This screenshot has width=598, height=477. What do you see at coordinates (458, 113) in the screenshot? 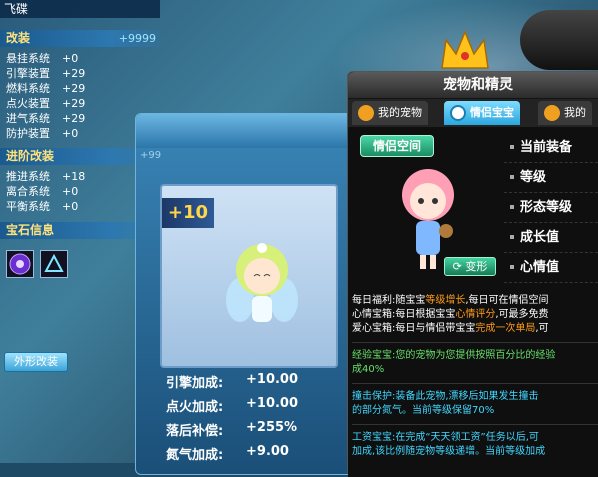
I see `baby-icon` at bounding box center [458, 113].